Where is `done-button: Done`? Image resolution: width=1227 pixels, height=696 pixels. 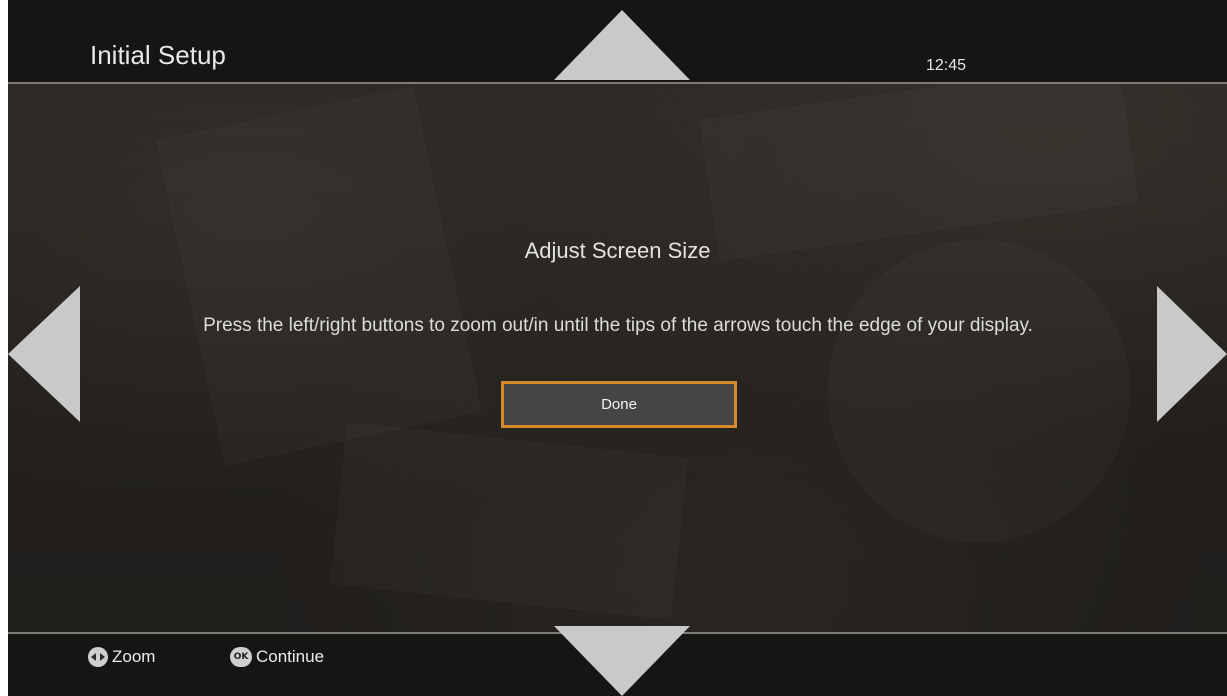 done-button: Done is located at coordinates (619, 404).